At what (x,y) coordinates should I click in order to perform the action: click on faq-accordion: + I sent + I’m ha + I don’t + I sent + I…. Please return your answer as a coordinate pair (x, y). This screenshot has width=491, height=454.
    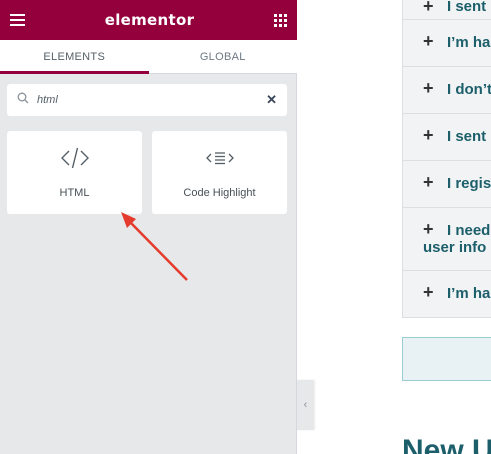
    Looking at the image, I should click on (446, 159).